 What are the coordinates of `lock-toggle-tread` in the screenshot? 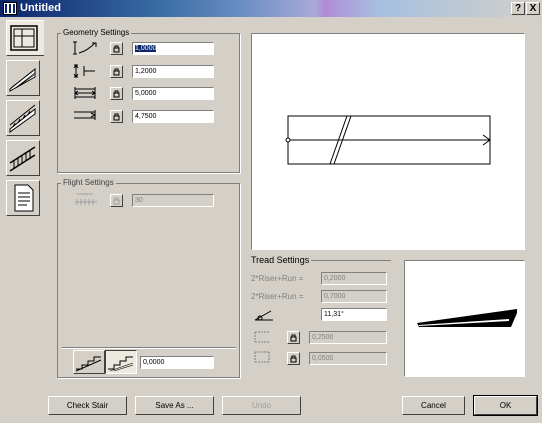 It's located at (293, 337).